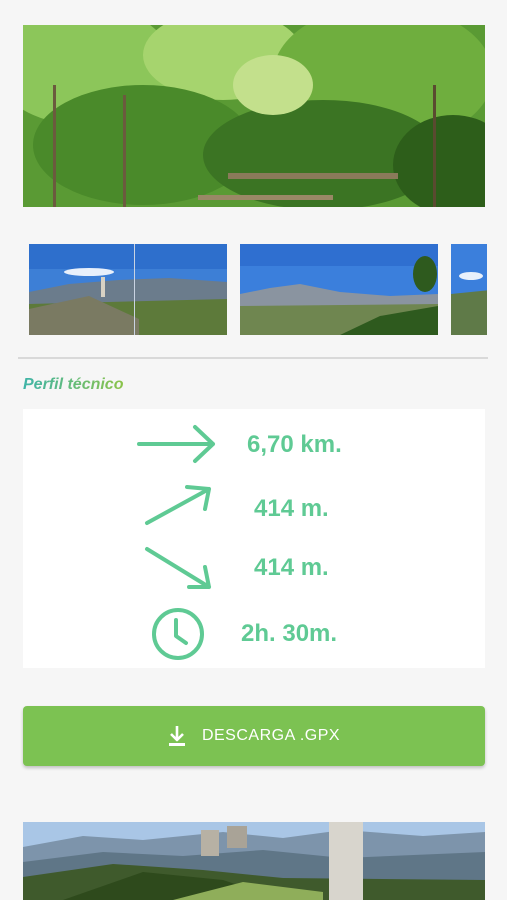  Describe the element at coordinates (294, 444) in the screenshot. I see `distance-value: 6,70 km.` at that location.